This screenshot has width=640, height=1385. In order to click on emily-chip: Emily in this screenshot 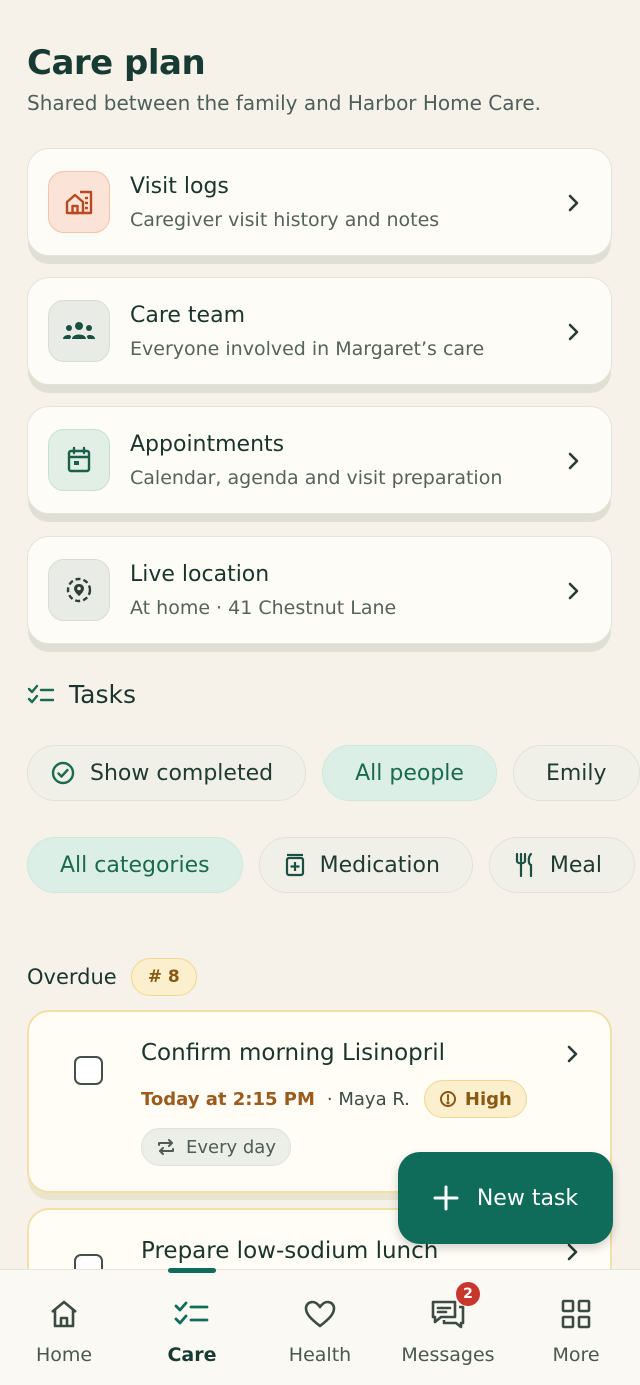, I will do `click(576, 773)`.